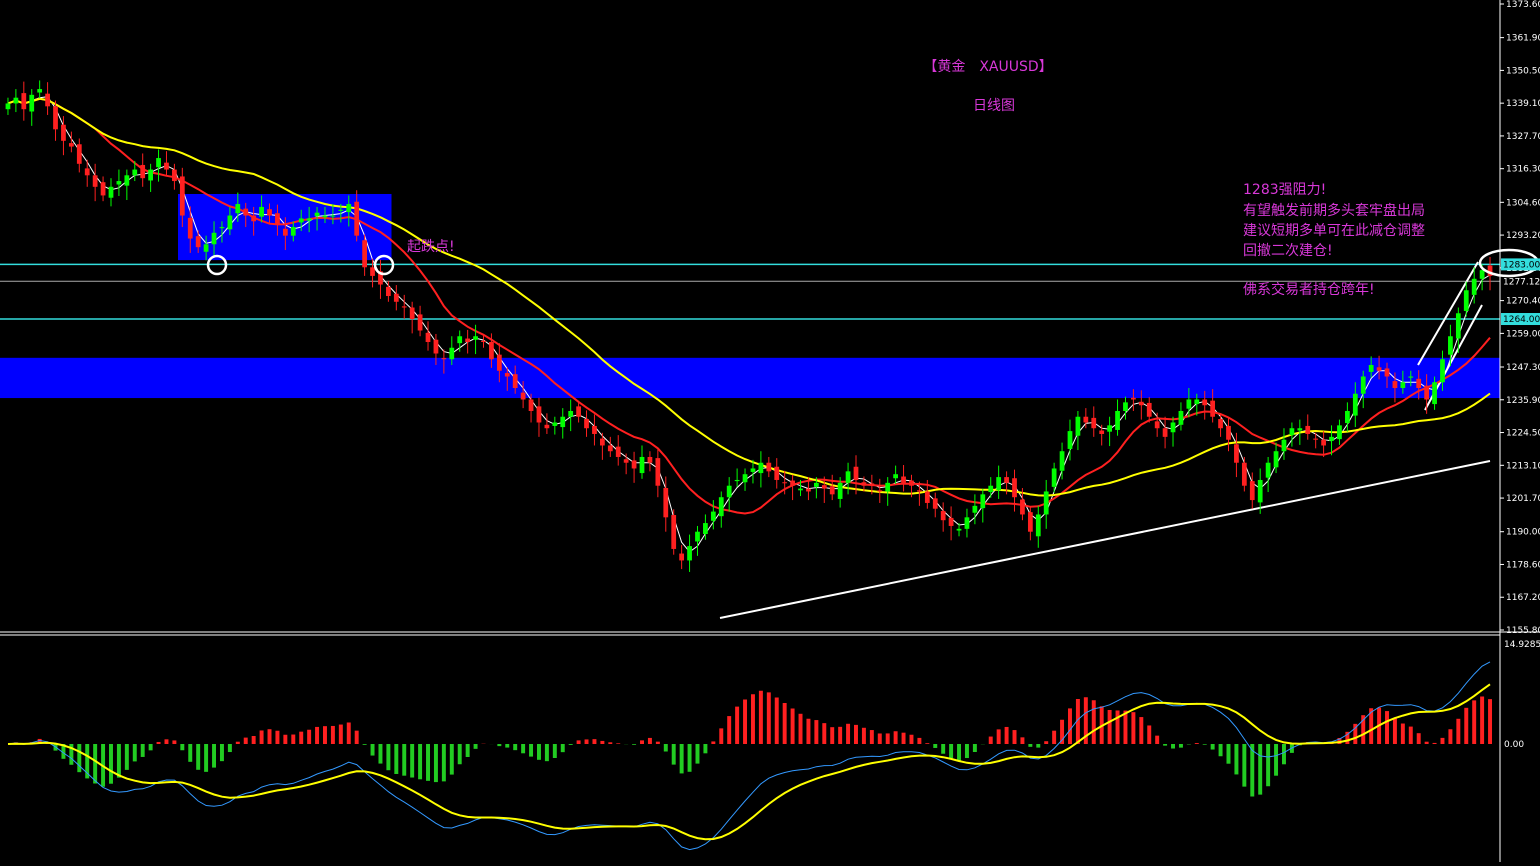  What do you see at coordinates (987, 66) in the screenshot?
I see `chart-title: 【黄金 XAUUSD】` at bounding box center [987, 66].